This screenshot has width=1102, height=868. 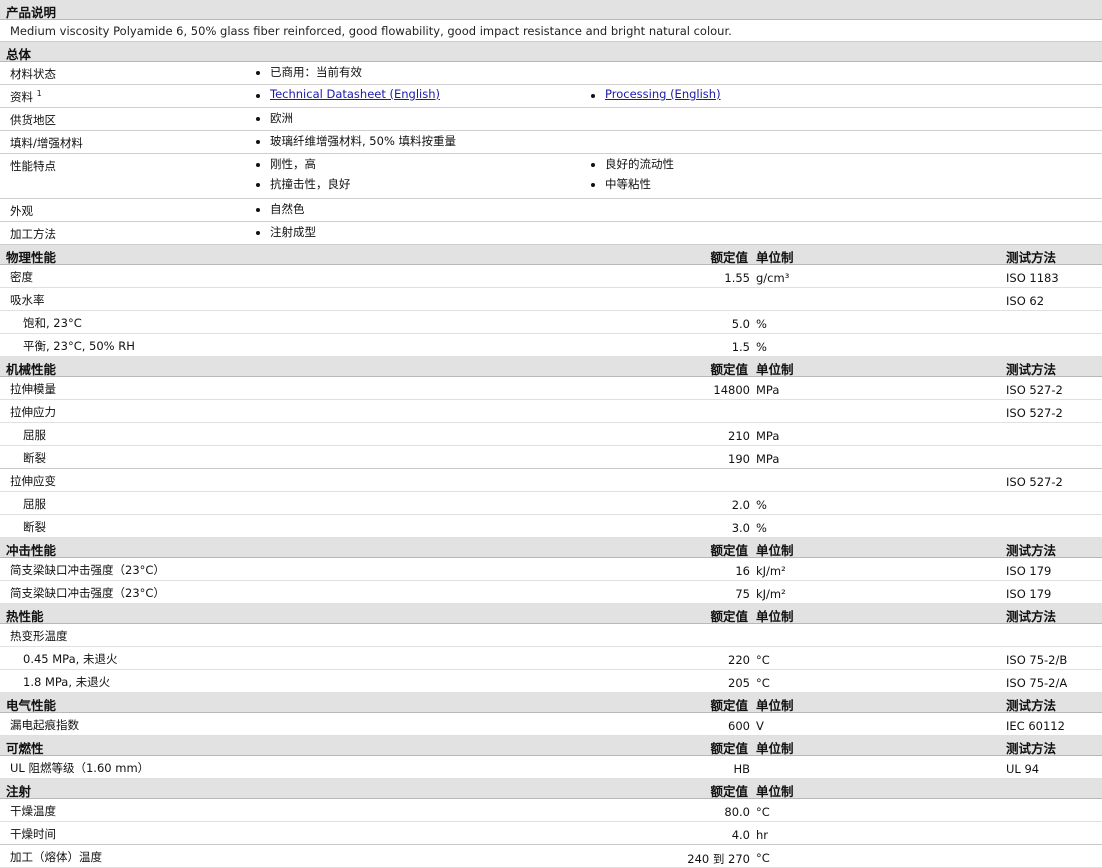 I want to click on property-value: 16, so click(x=742, y=571).